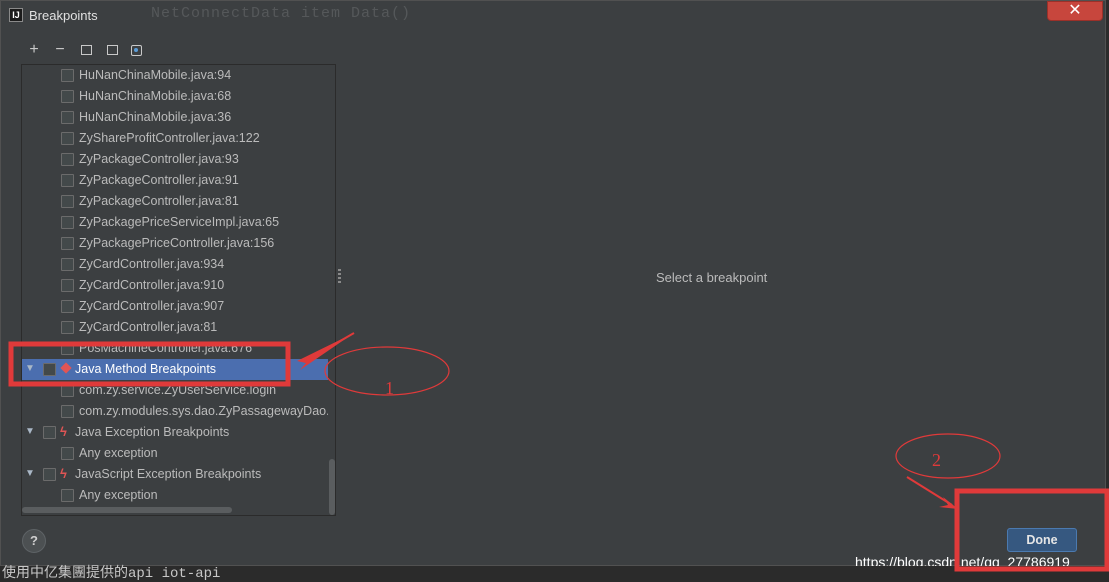  I want to click on breakpoint-row: ZyCardController.java:910, so click(175, 285).